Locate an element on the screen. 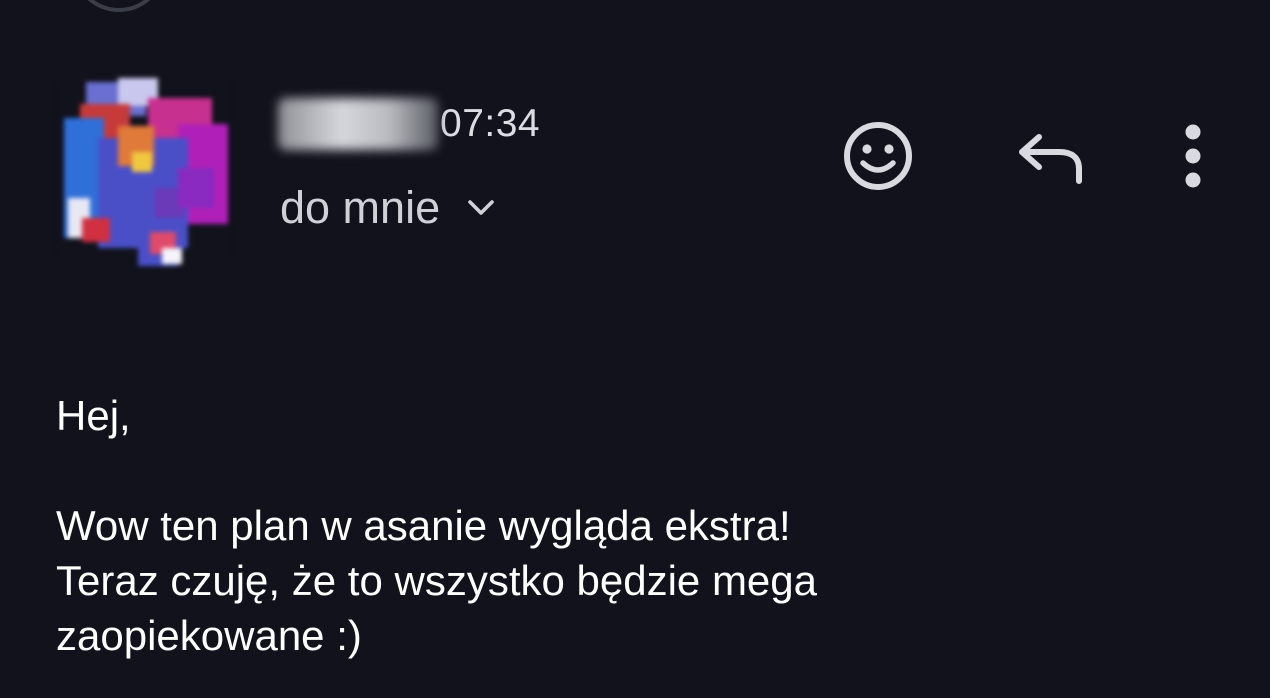 This screenshot has height=698, width=1270. back-button-partial is located at coordinates (119, 6).